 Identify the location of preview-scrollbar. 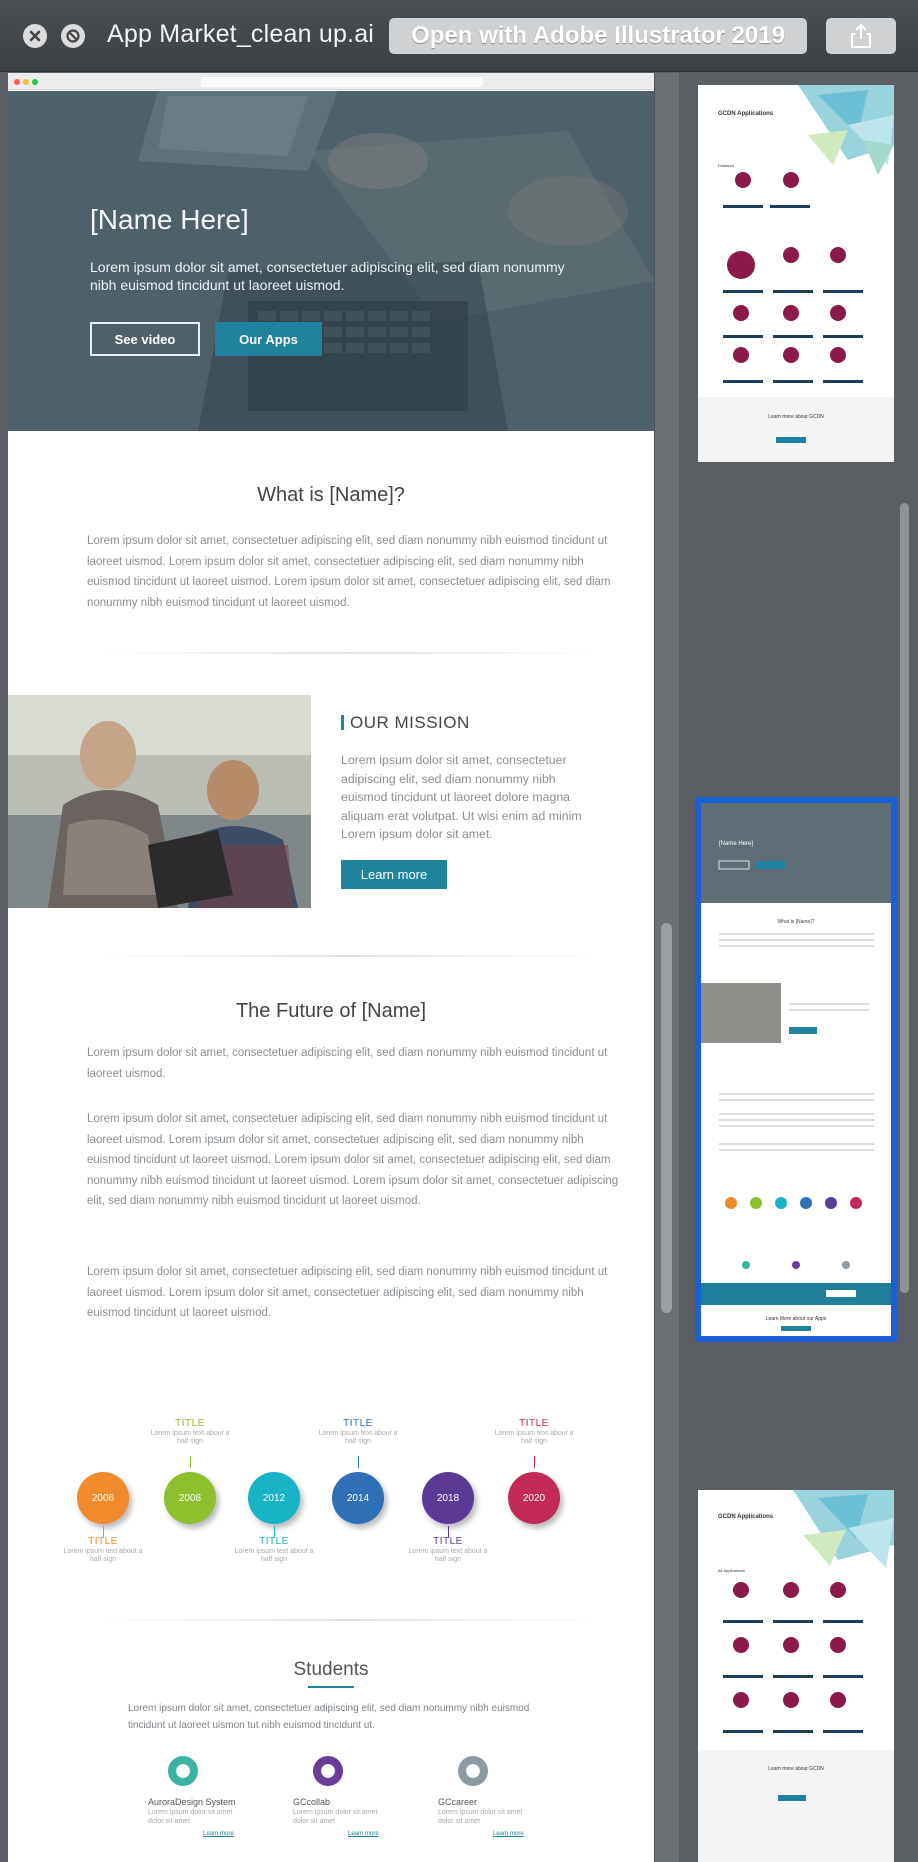
(666, 967).